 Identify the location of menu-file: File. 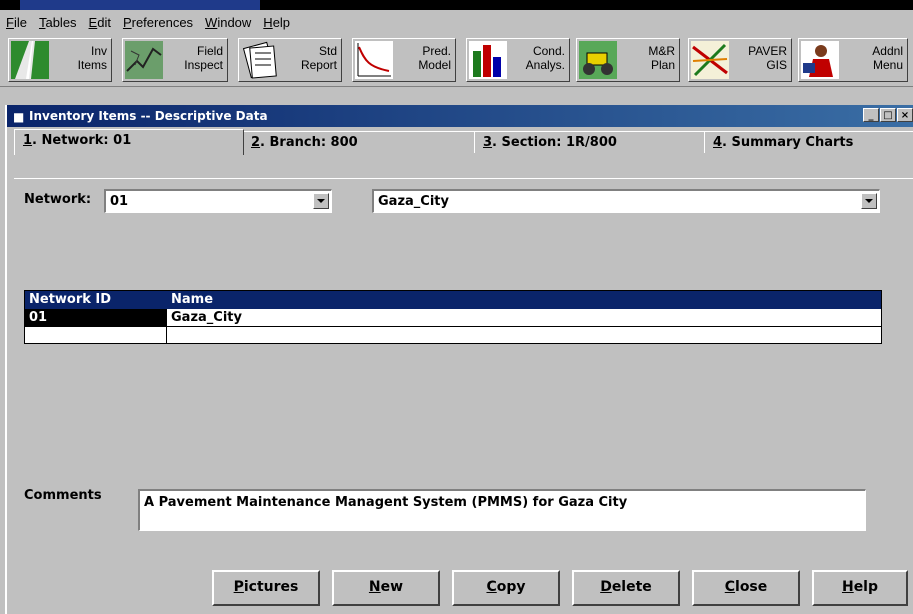
(16, 22).